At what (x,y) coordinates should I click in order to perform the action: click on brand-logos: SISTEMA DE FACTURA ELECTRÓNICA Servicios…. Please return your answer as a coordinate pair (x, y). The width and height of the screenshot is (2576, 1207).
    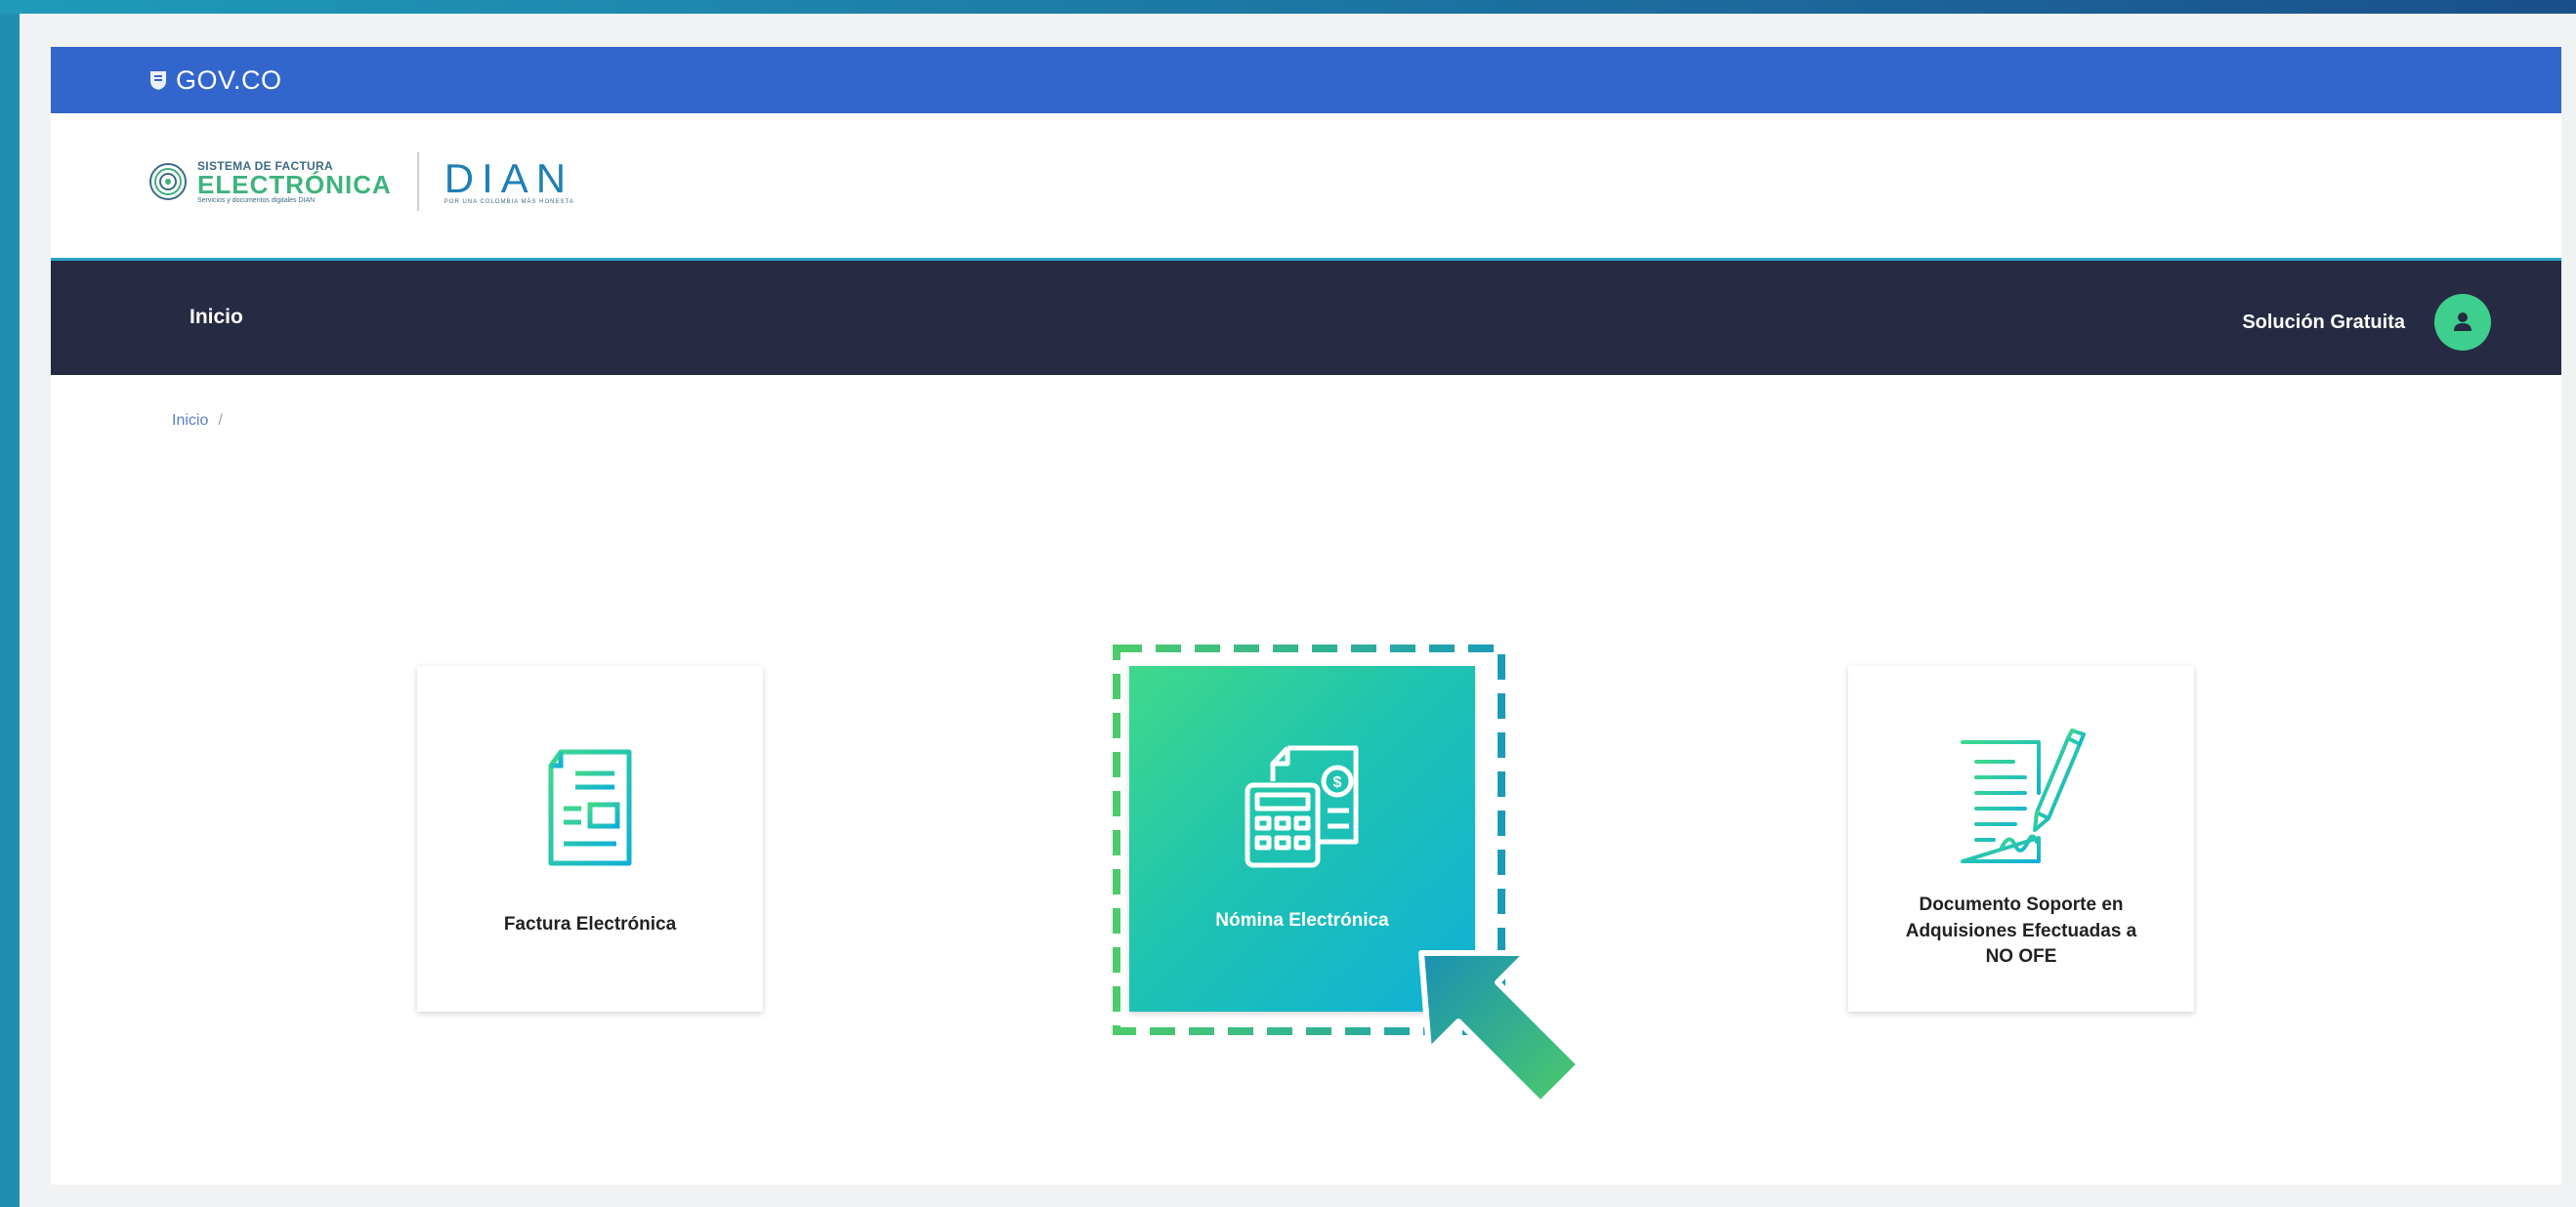
    Looking at the image, I should click on (361, 181).